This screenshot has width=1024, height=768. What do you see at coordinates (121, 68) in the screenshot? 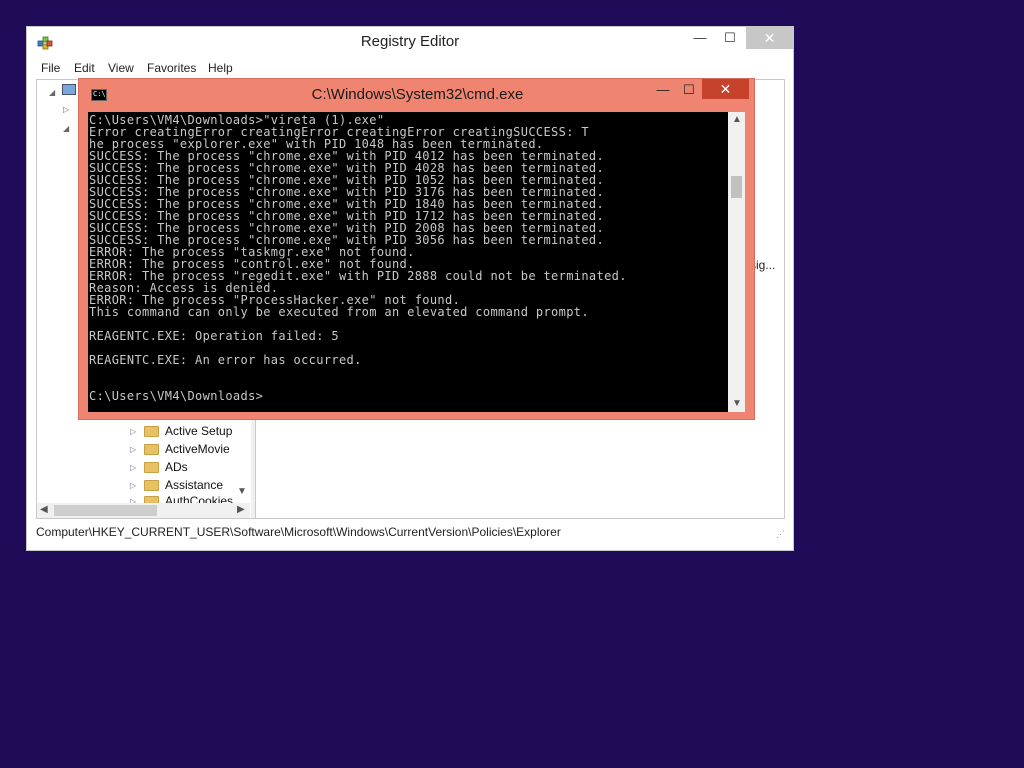
I see `menu-view: View` at bounding box center [121, 68].